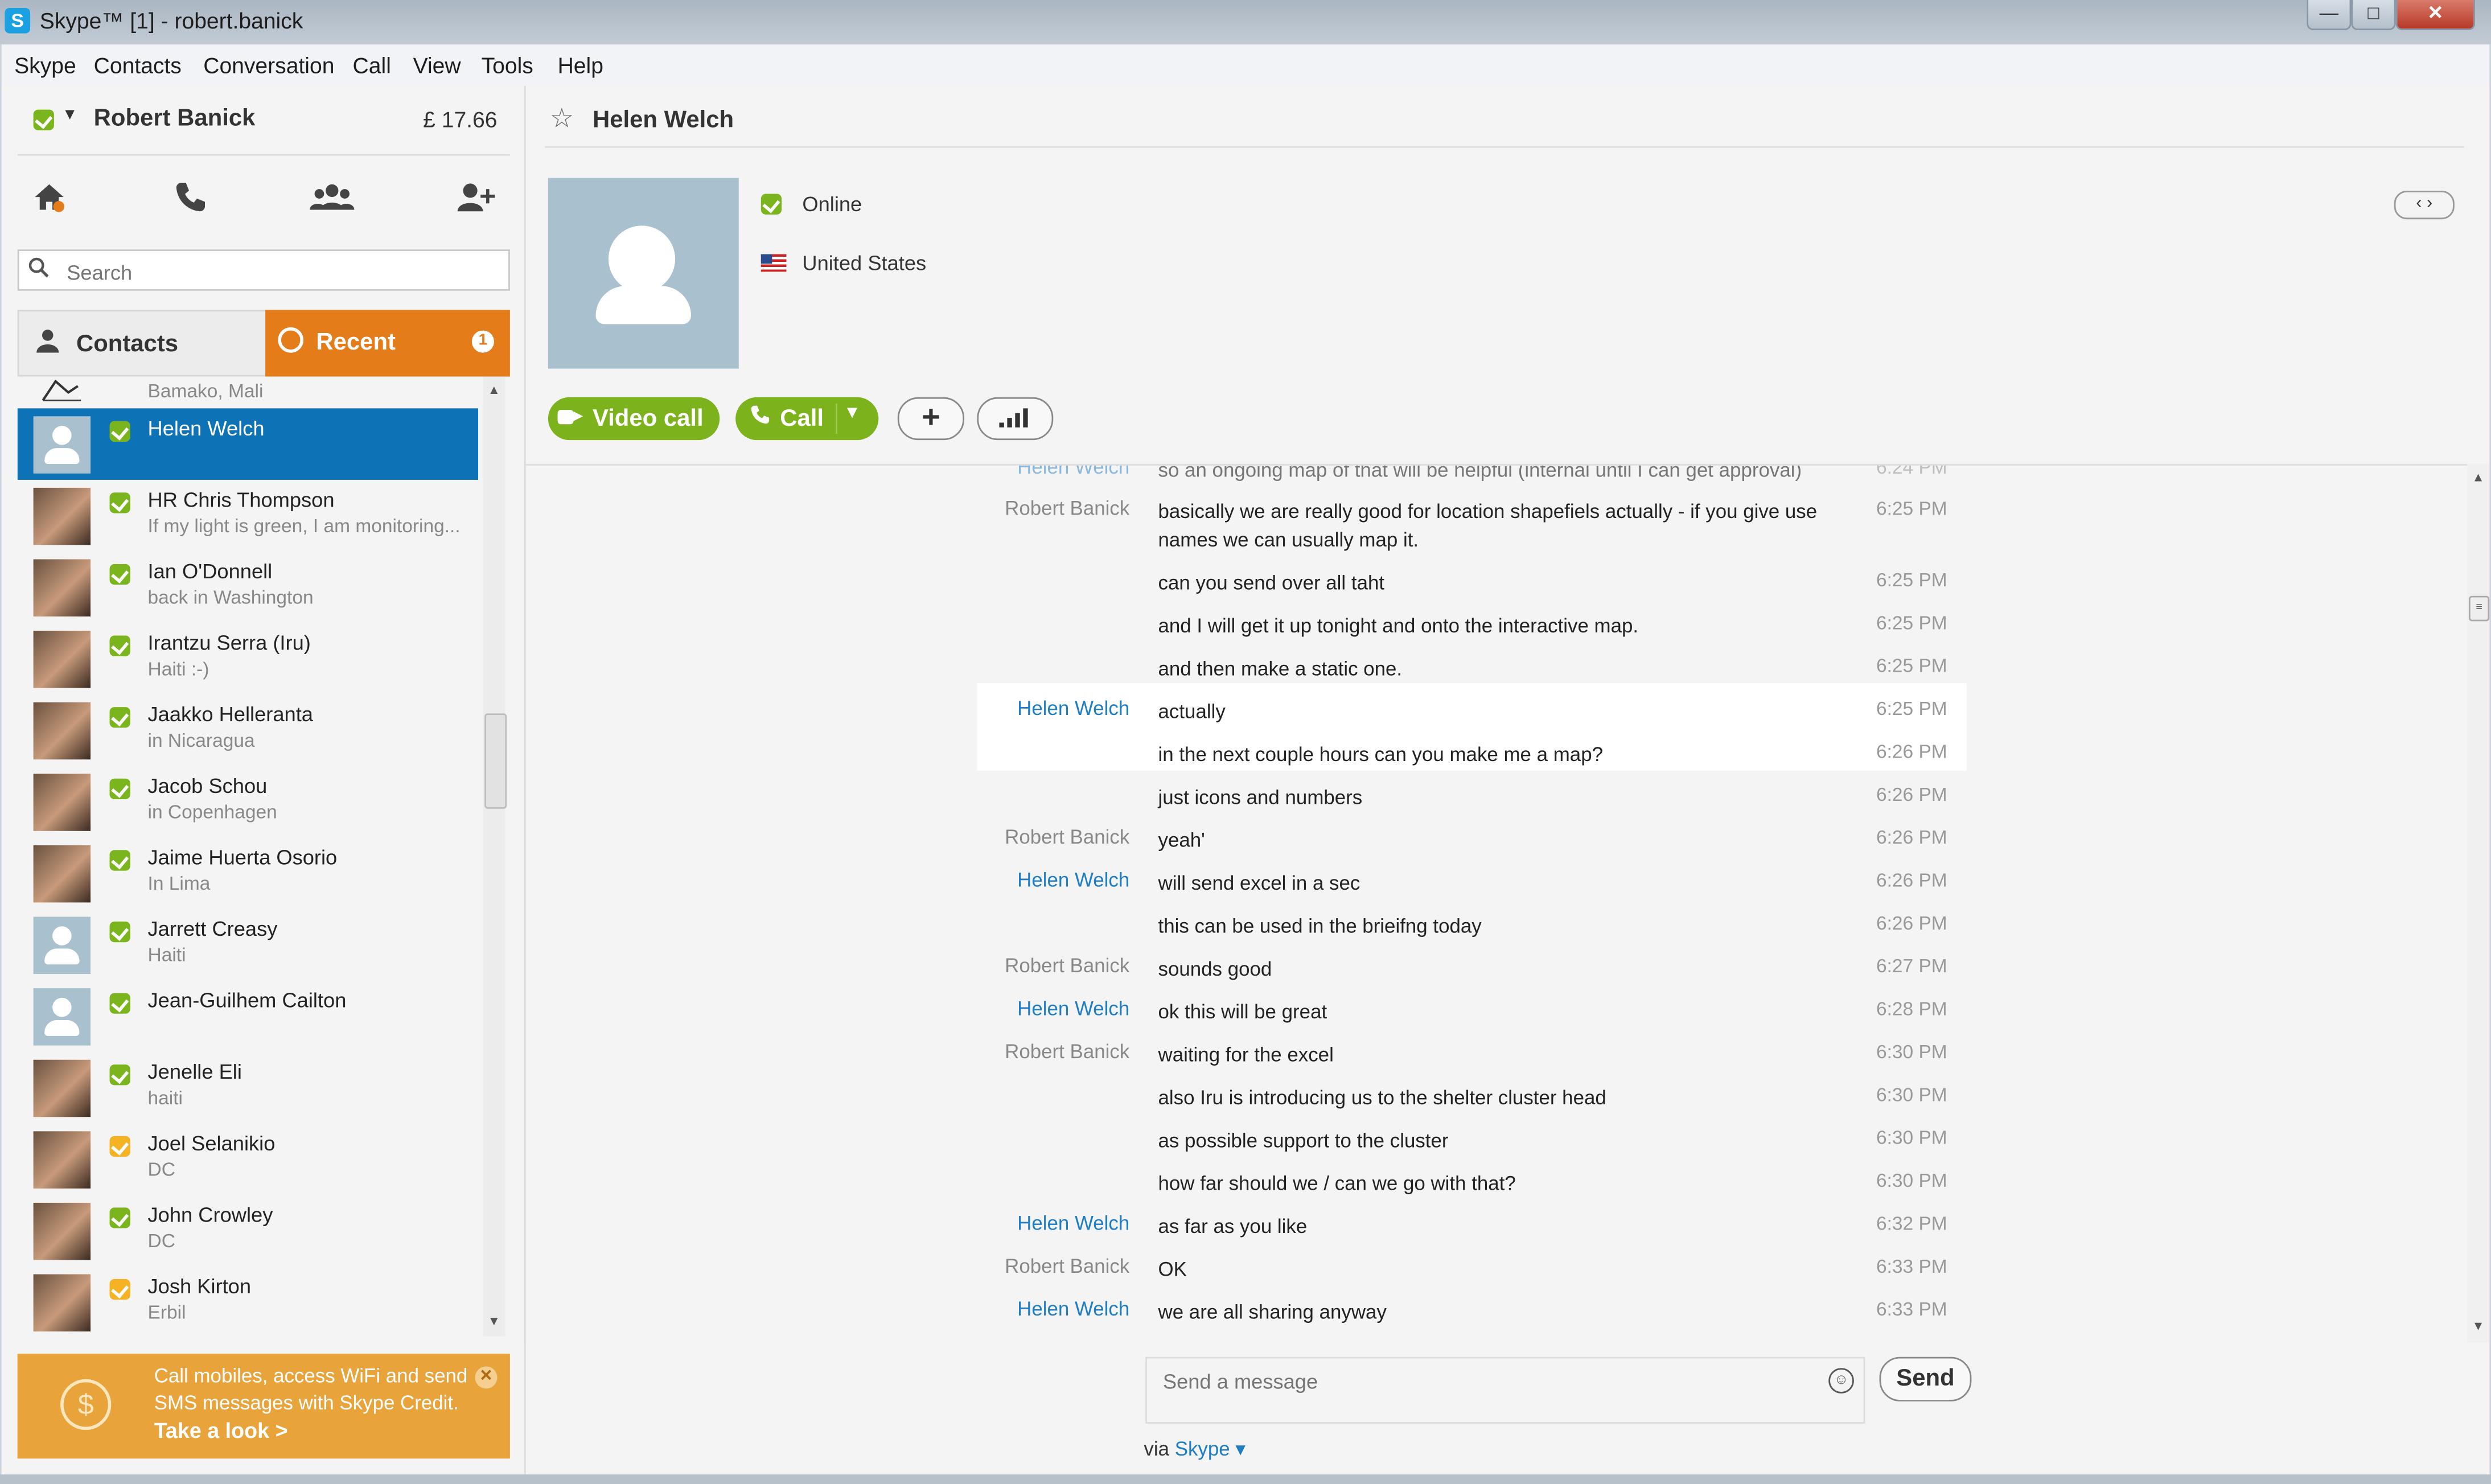 The width and height of the screenshot is (2491, 1484). I want to click on menu-call: Call, so click(372, 65).